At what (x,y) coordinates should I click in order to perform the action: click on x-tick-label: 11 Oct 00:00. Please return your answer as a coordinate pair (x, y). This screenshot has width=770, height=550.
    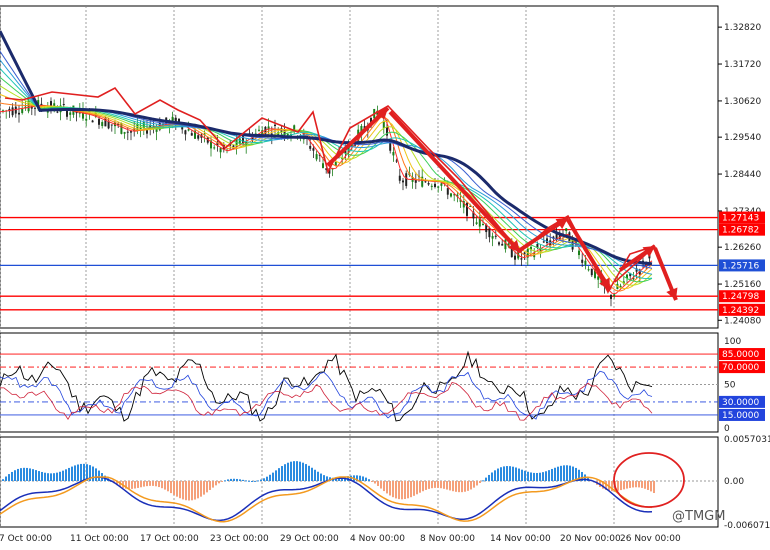
    Looking at the image, I should click on (99, 539).